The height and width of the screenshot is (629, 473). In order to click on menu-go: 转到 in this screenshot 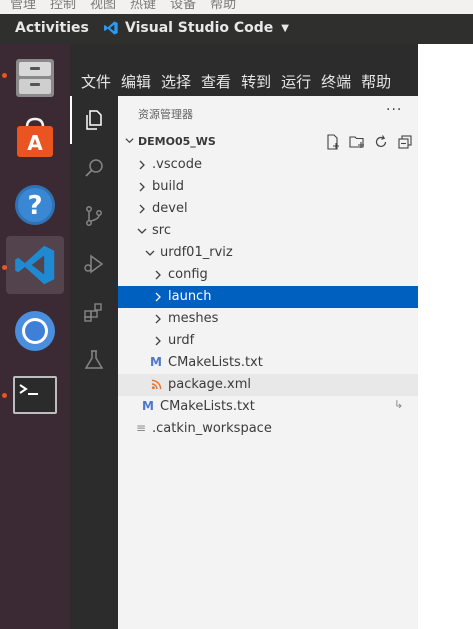, I will do `click(256, 81)`.